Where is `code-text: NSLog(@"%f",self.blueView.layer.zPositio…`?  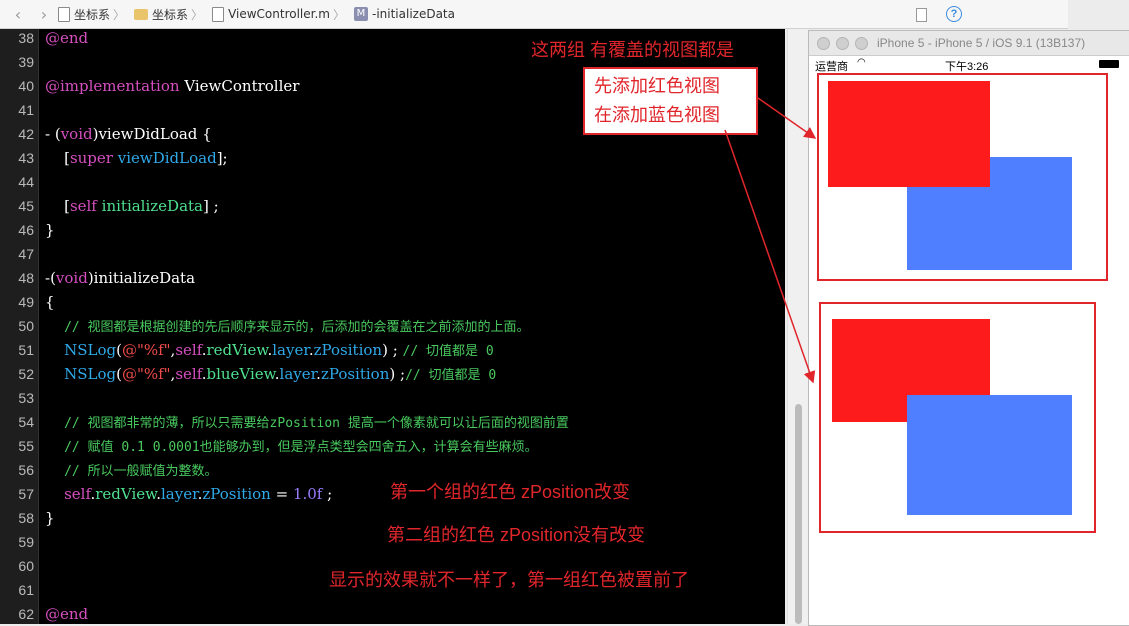
code-text: NSLog(@"%f",self.blueView.layer.zPositio… is located at coordinates (280, 374).